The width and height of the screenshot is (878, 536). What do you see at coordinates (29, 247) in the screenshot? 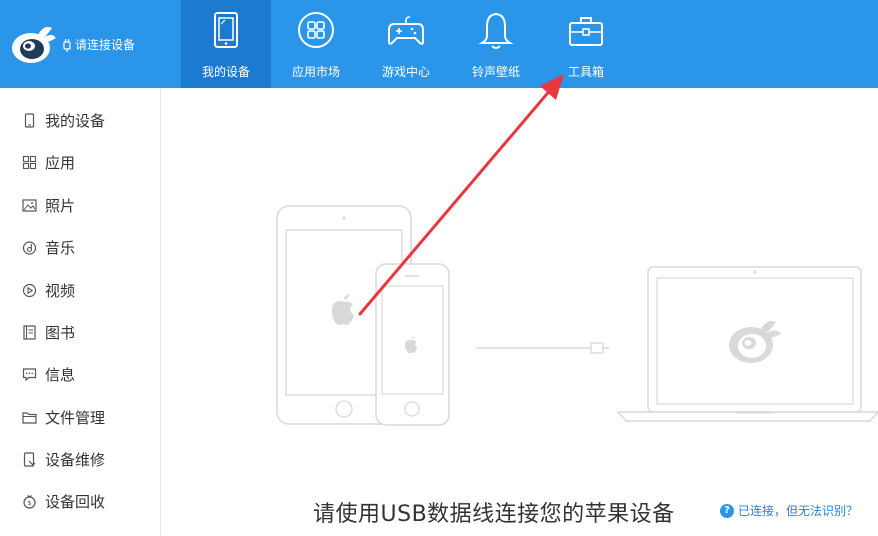
I see `music-icon` at bounding box center [29, 247].